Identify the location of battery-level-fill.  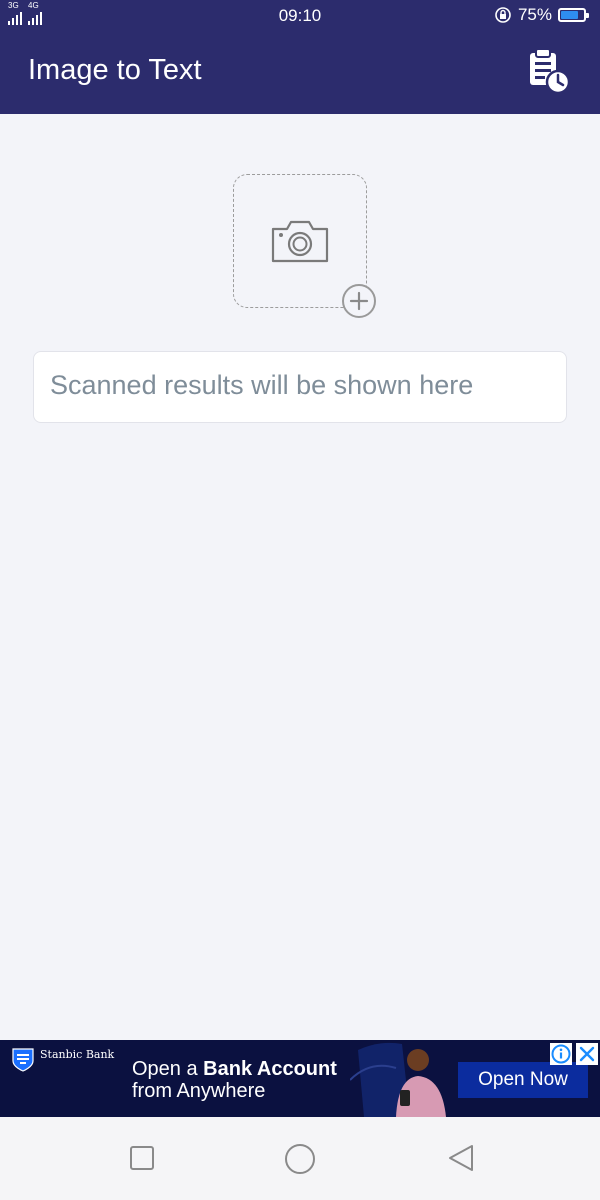
(569, 15).